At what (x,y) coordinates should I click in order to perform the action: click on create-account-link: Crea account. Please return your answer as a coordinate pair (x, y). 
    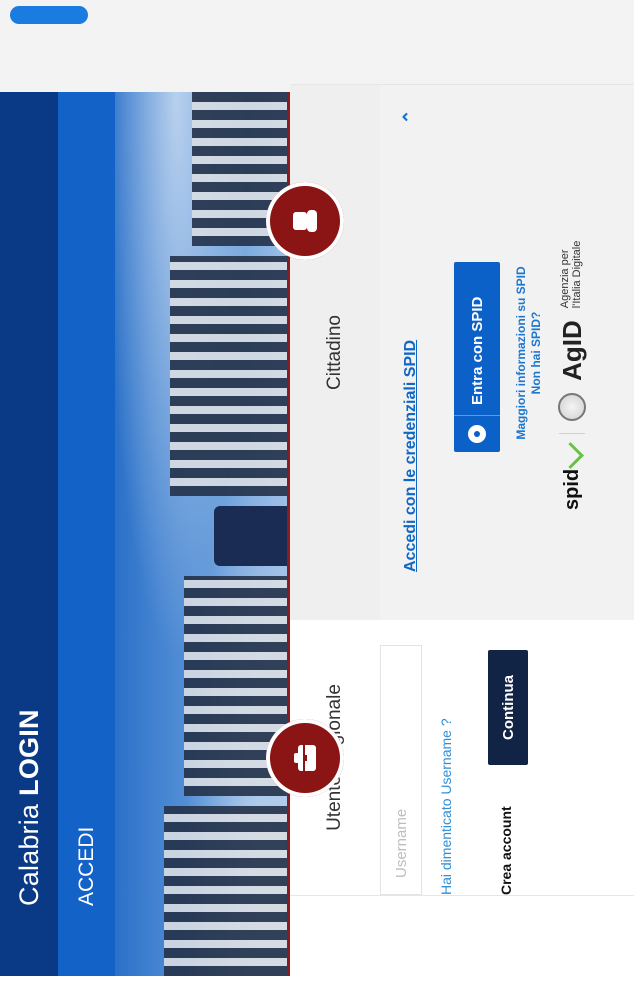
    Looking at the image, I should click on (506, 850).